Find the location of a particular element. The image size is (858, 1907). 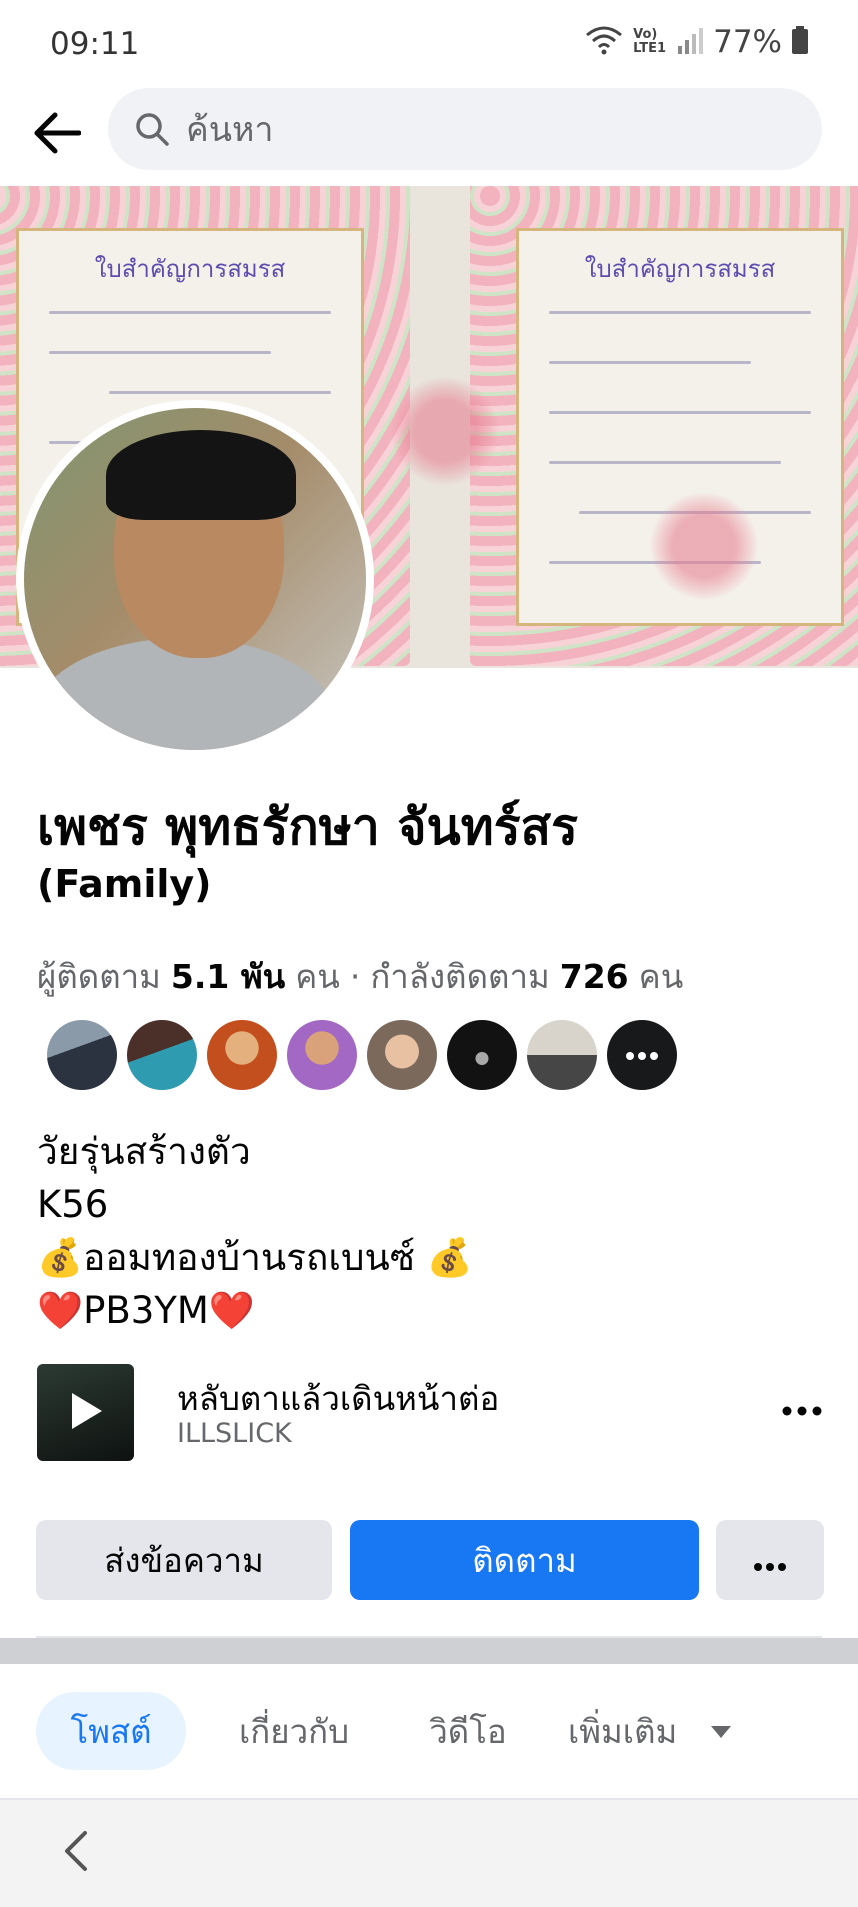

caret-down-icon is located at coordinates (721, 1733).